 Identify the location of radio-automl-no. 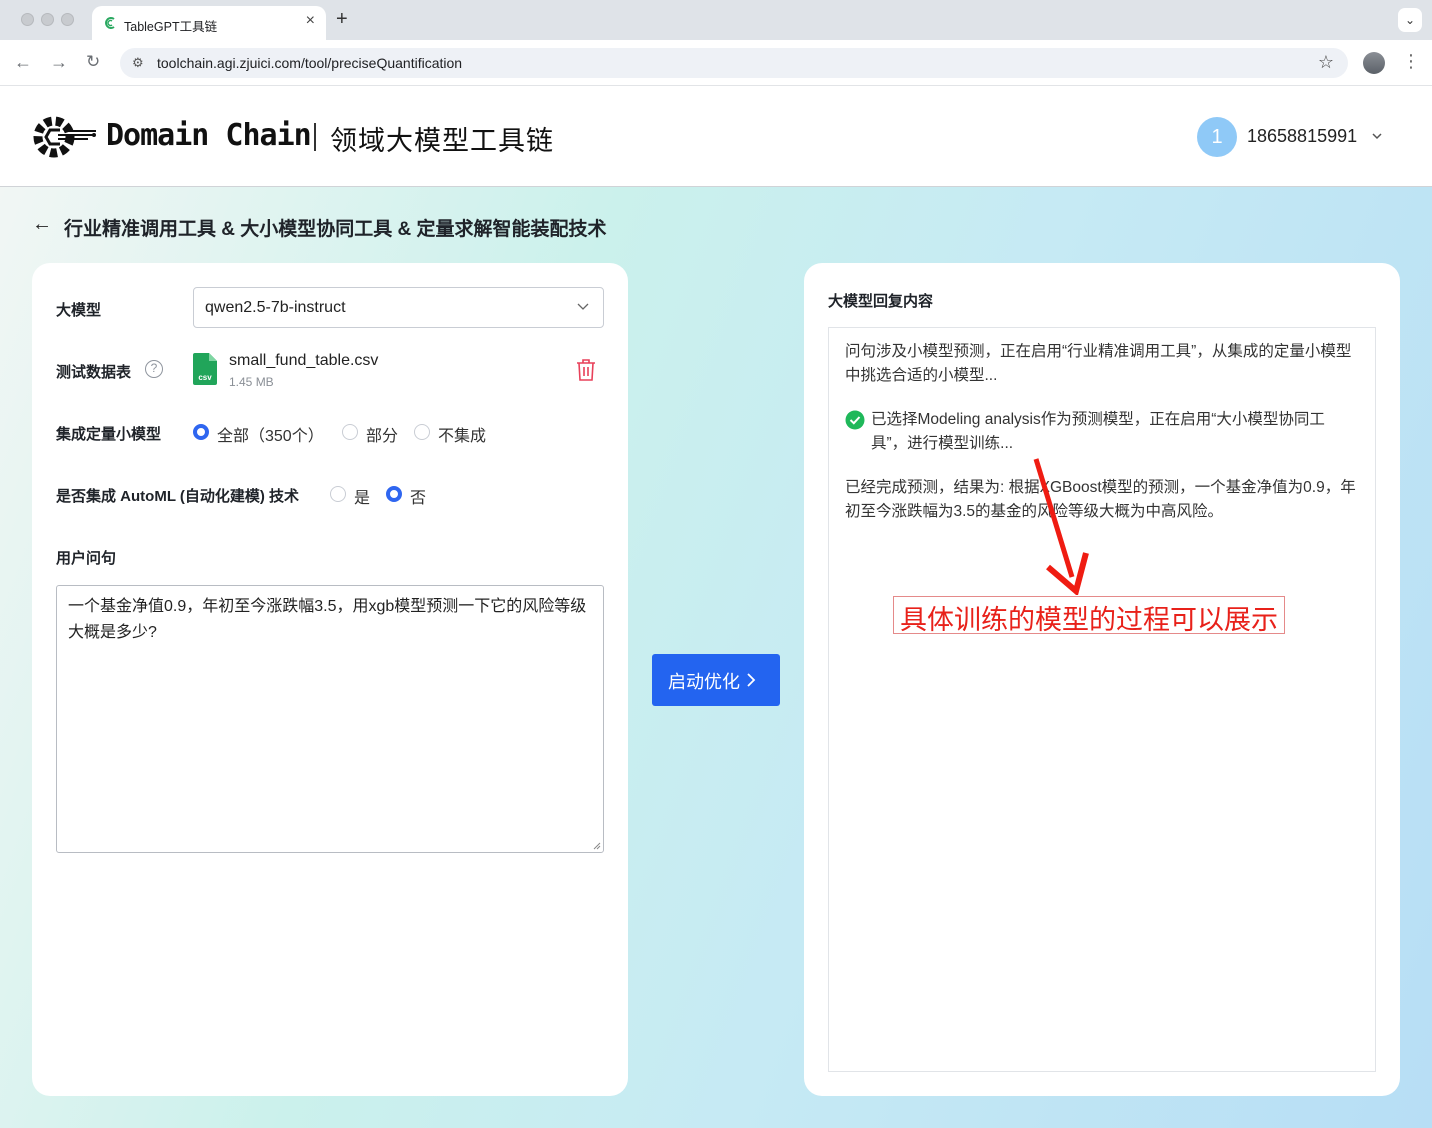
(394, 494).